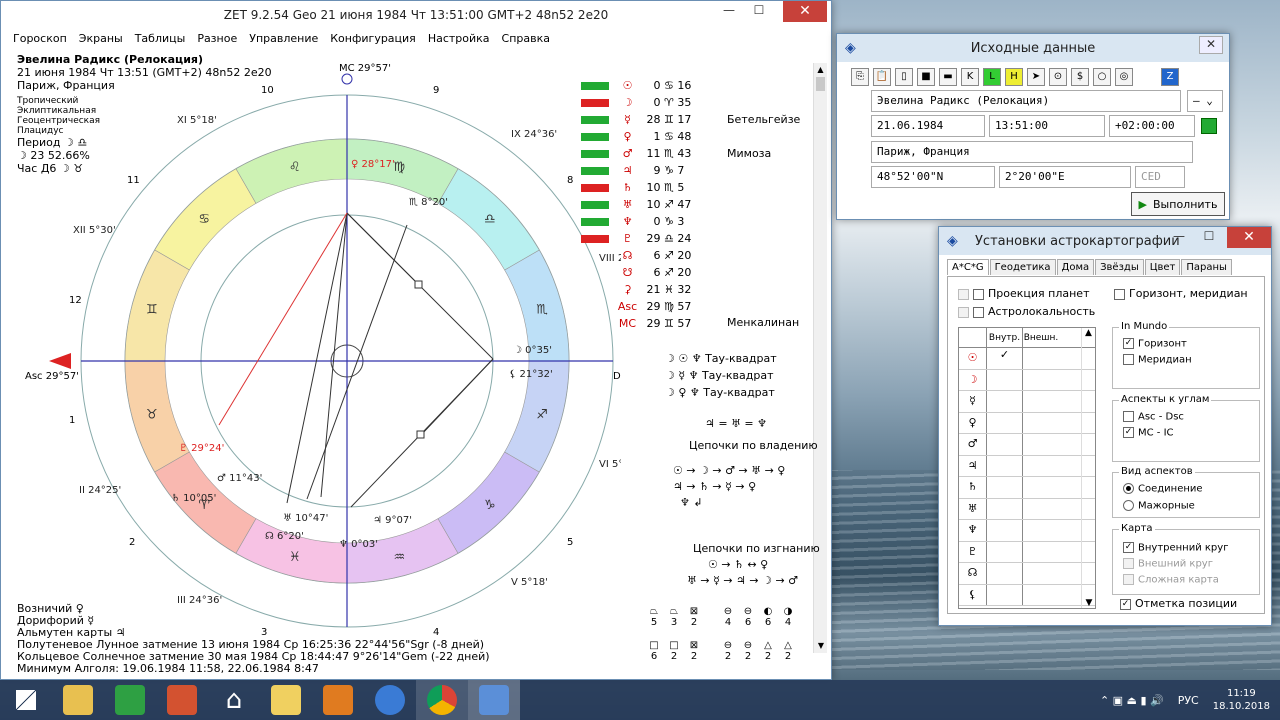 Image resolution: width=1280 pixels, height=720 pixels. What do you see at coordinates (1124, 77) in the screenshot?
I see `ring-icon: ◎` at bounding box center [1124, 77].